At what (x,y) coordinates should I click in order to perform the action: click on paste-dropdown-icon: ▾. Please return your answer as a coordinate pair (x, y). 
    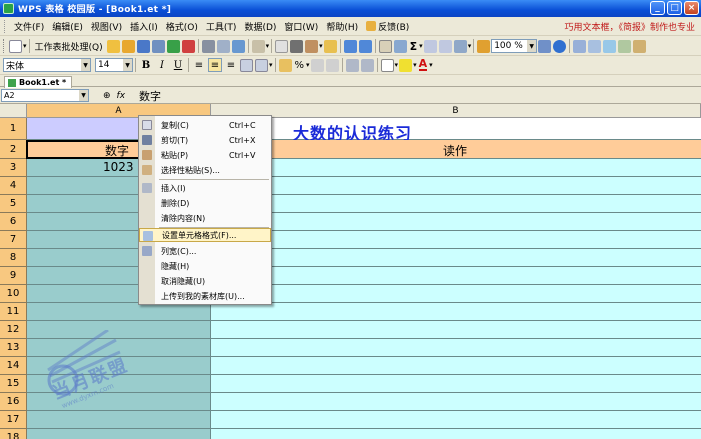
    Looking at the image, I should click on (321, 46).